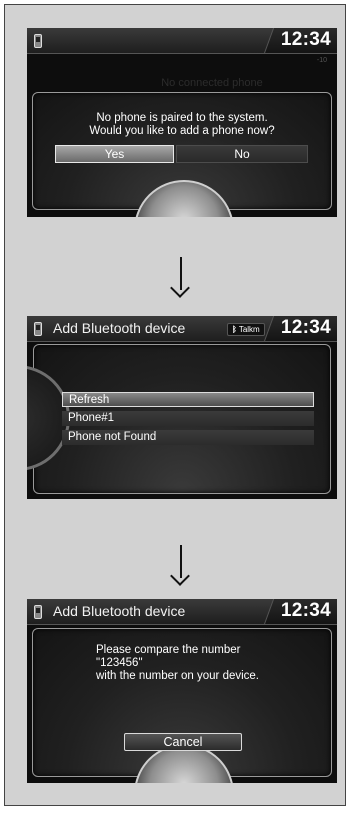 This screenshot has width=359, height=813. Describe the element at coordinates (184, 198) in the screenshot. I see `control-dial` at that location.